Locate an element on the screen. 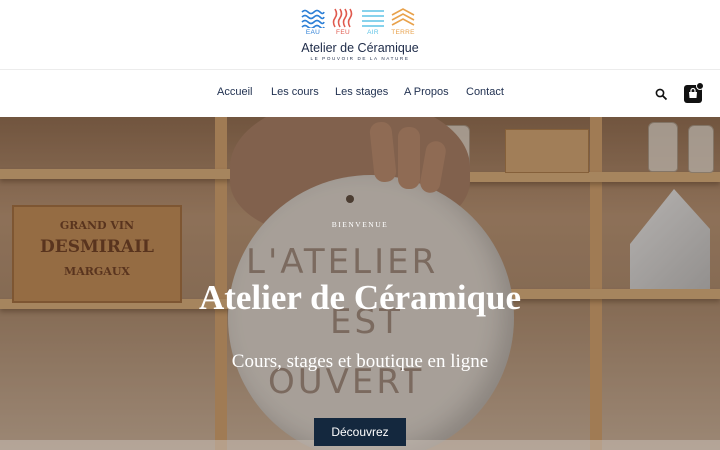 This screenshot has width=720, height=450. discover-button: Découvrez is located at coordinates (360, 432).